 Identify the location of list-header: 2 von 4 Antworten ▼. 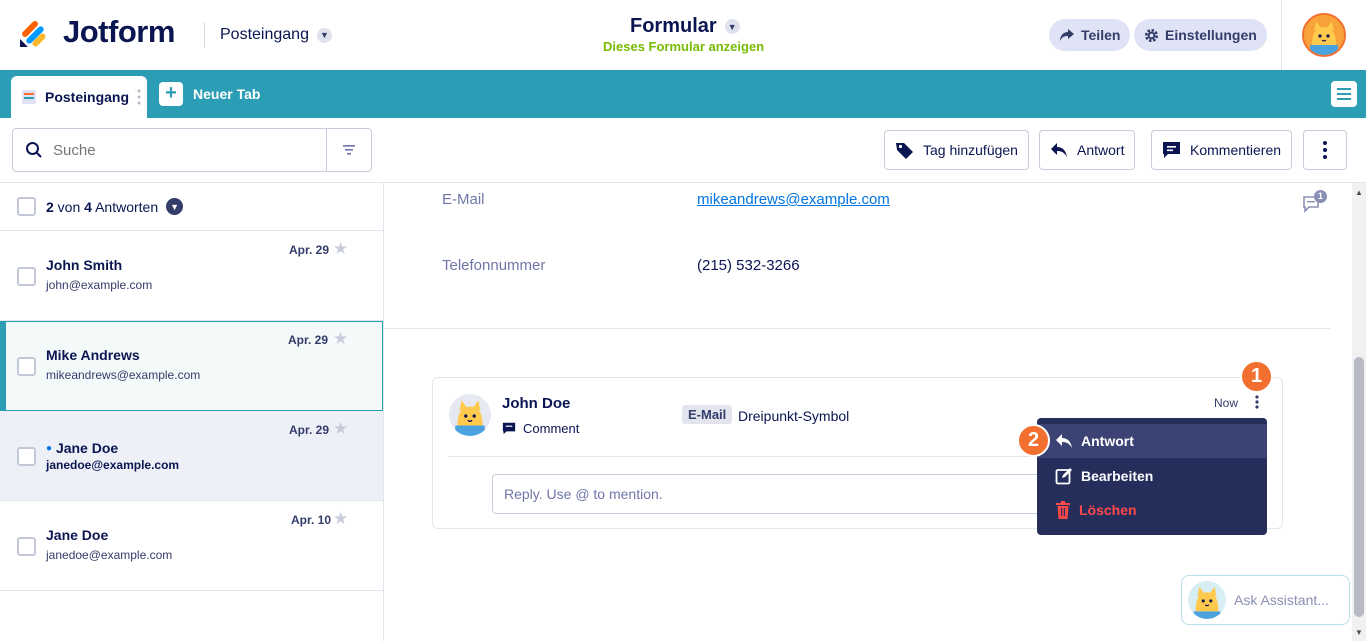
(191, 207).